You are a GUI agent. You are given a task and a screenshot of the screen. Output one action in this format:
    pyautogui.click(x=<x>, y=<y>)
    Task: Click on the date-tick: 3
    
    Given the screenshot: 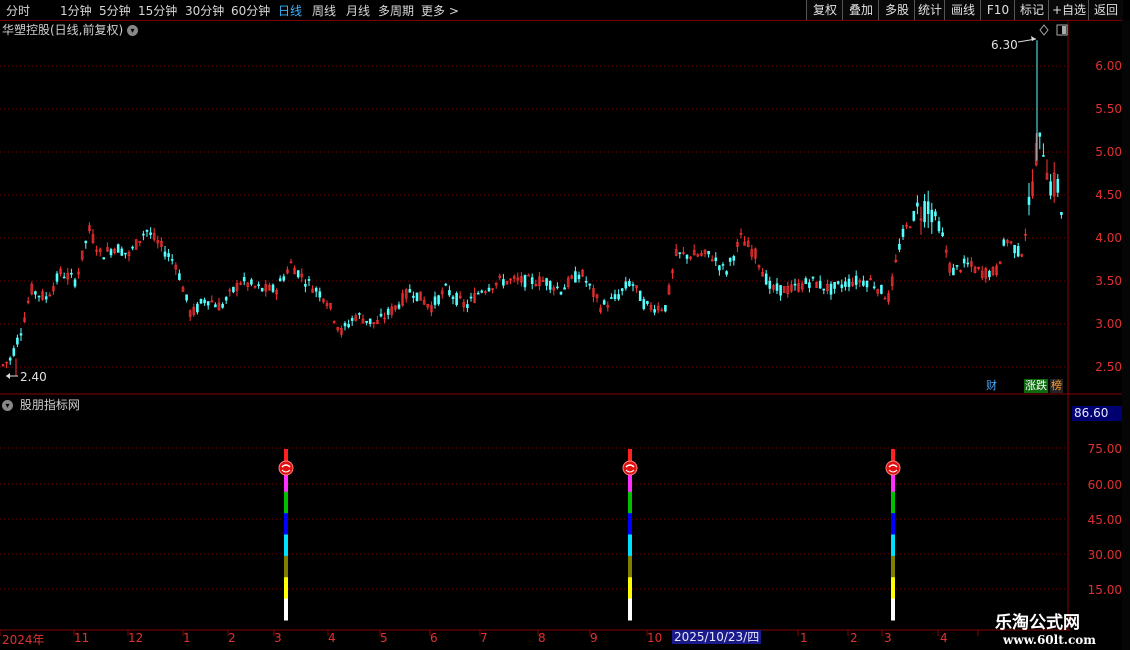 What is the action you would take?
    pyautogui.click(x=278, y=638)
    